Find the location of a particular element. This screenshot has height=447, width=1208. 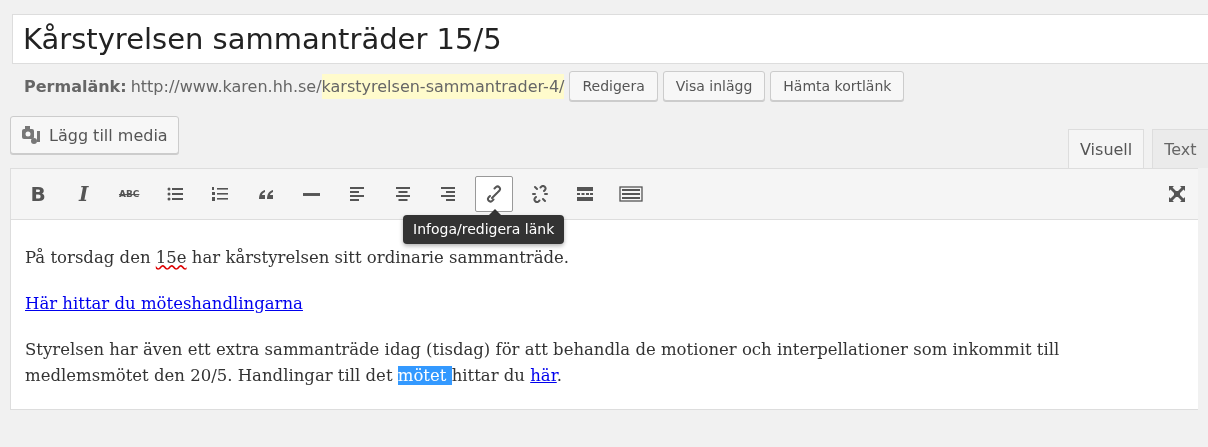

align-left-icon is located at coordinates (357, 194).